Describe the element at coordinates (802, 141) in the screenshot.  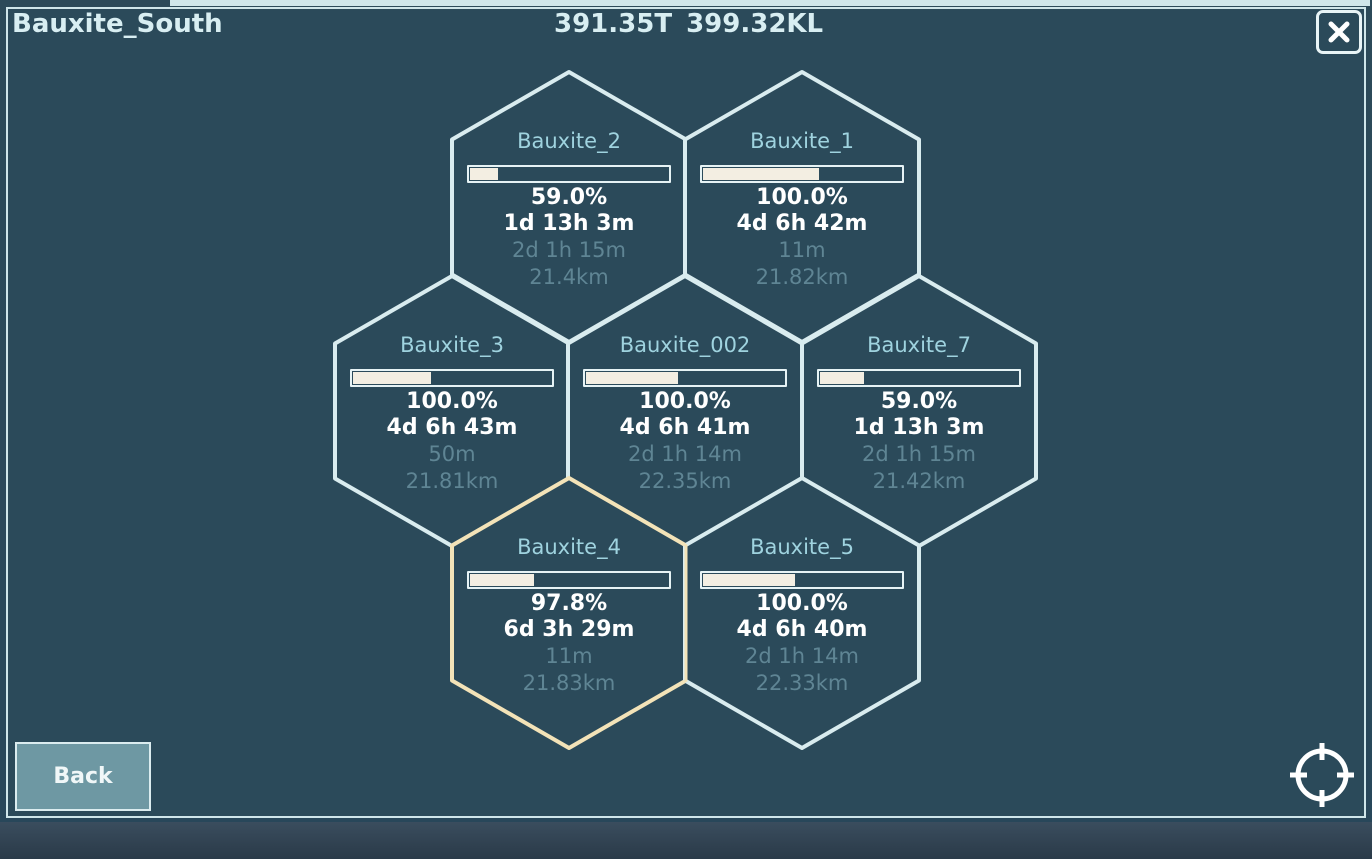
I see `hex-name: Bauxite_1` at that location.